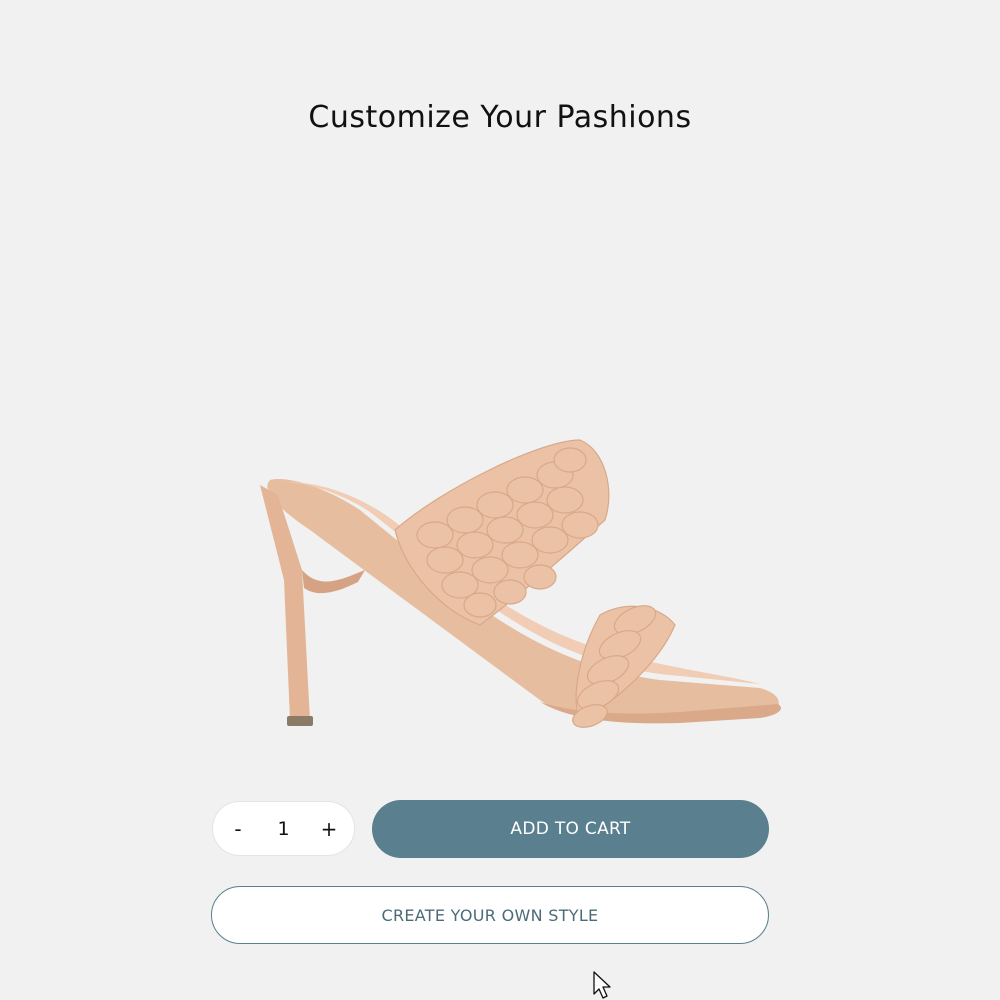  I want to click on add-to-cart-button: ADD TO CART, so click(570, 829).